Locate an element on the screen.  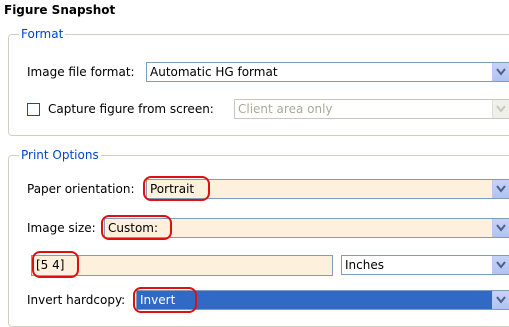
capture-area-value: Client area only is located at coordinates (285, 109).